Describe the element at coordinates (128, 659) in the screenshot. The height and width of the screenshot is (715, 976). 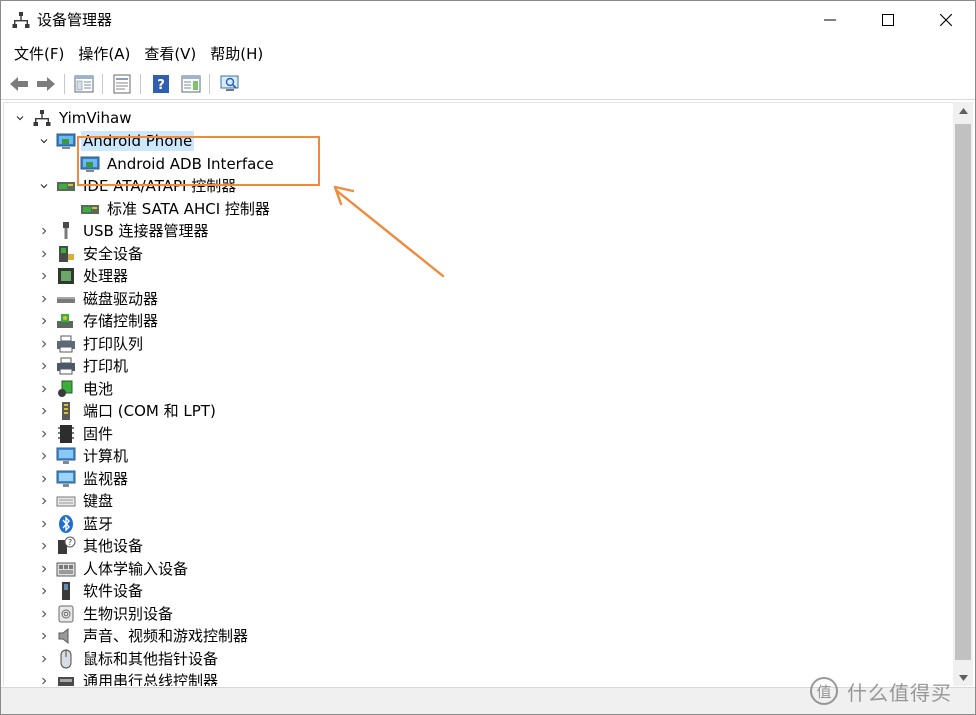
I see `tree-item-mouse: 鼠标和其他指针设备` at that location.